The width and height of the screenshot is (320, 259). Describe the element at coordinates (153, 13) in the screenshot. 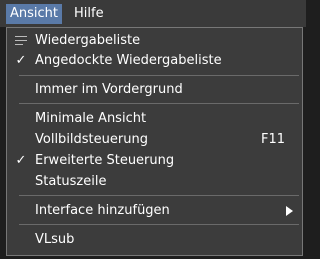

I see `menu-bar: Ansicht Hilfe` at that location.